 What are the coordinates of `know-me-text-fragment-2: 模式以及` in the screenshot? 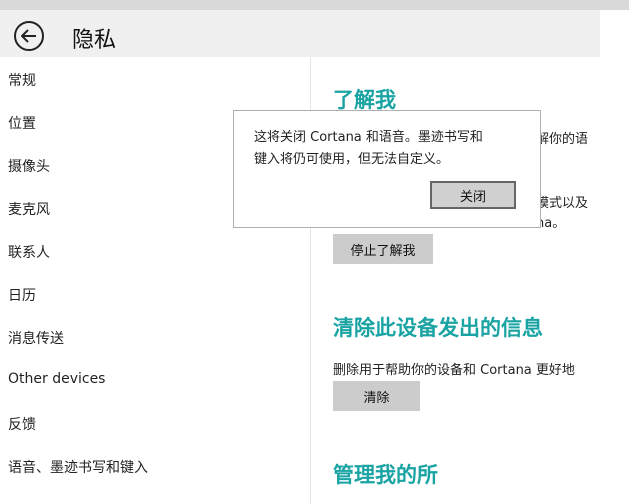 It's located at (562, 203).